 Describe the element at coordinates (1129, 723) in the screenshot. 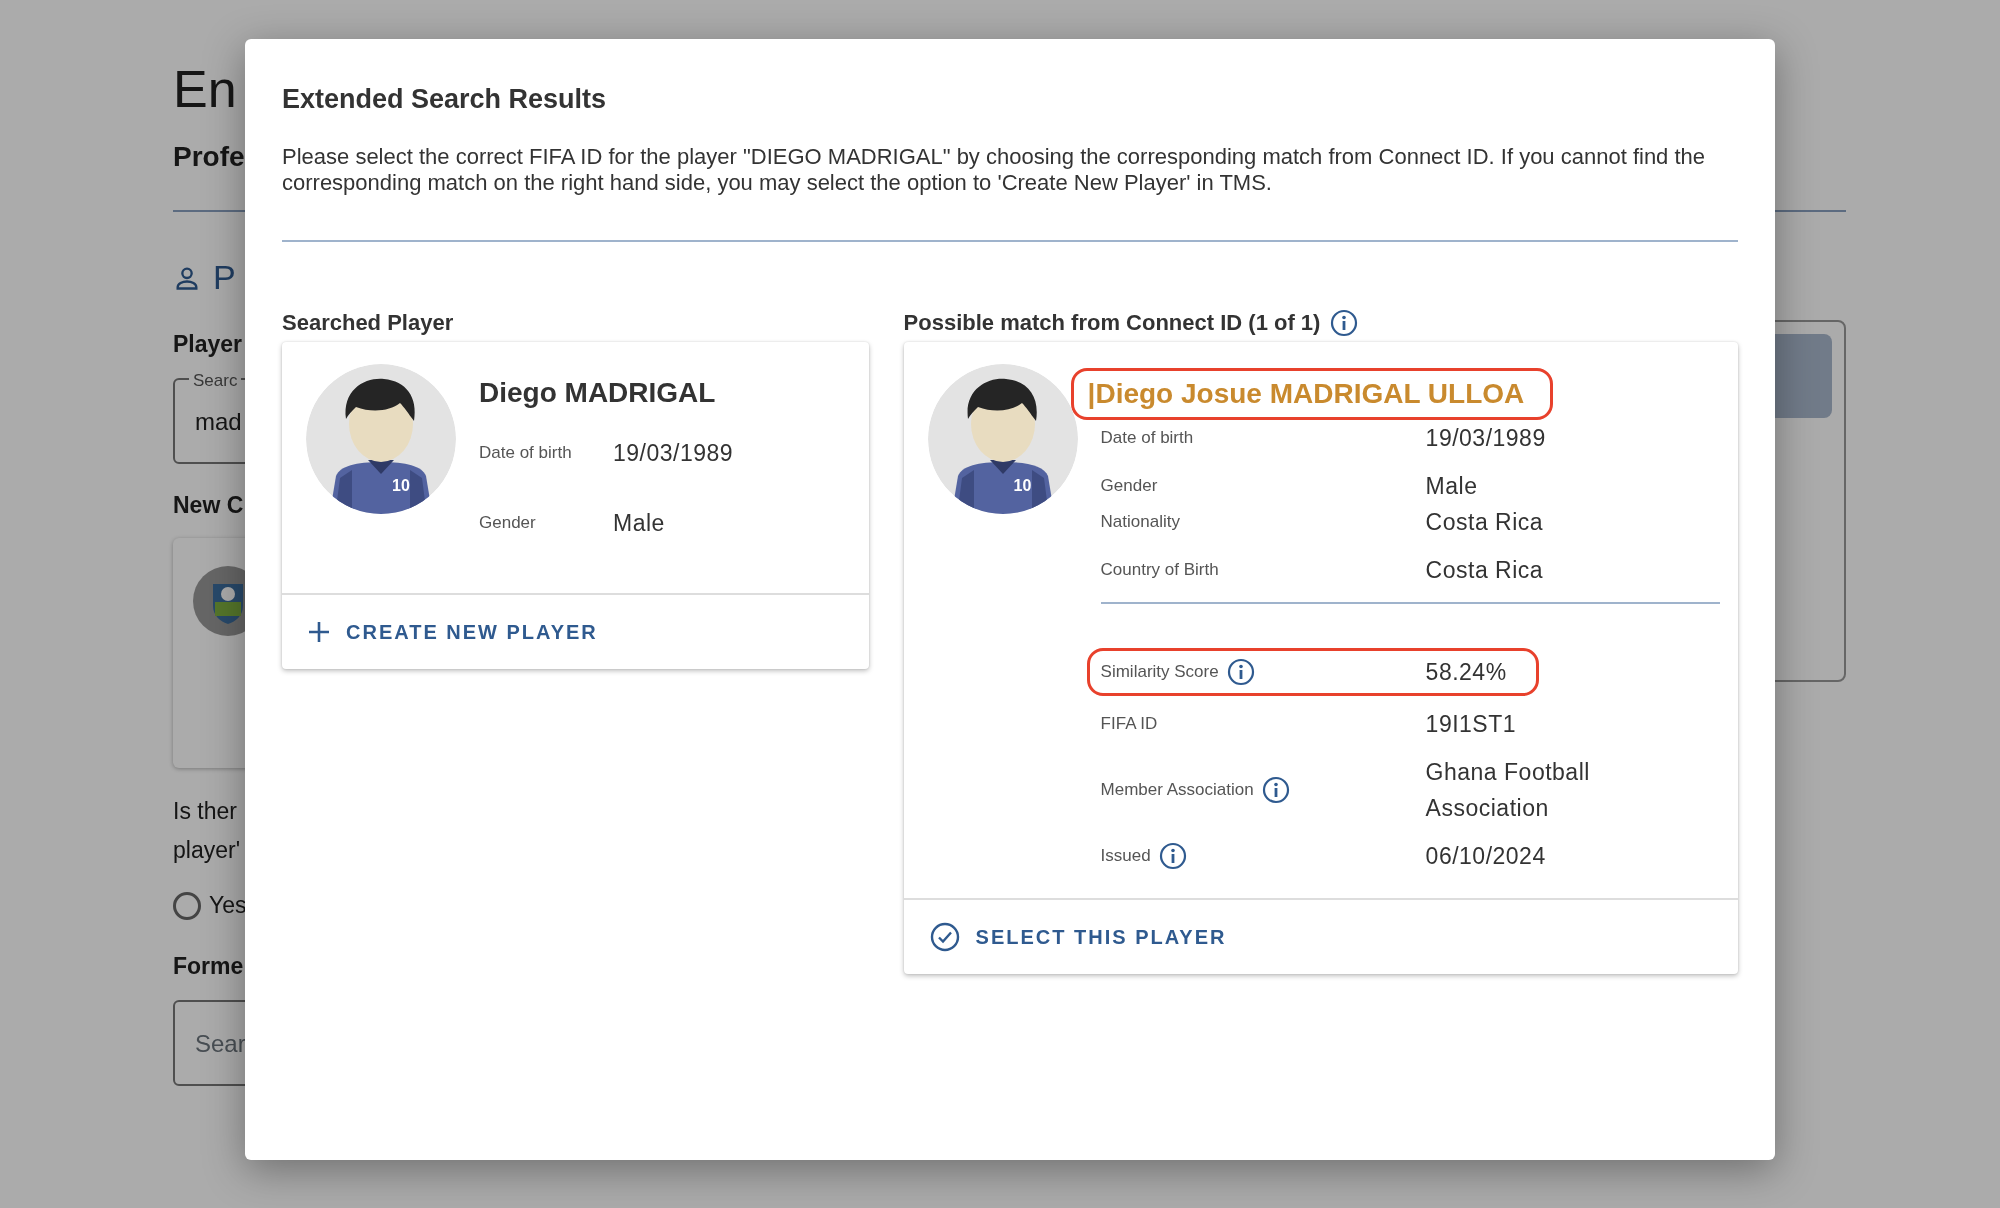

I see `field-label: FIFA ID` at that location.